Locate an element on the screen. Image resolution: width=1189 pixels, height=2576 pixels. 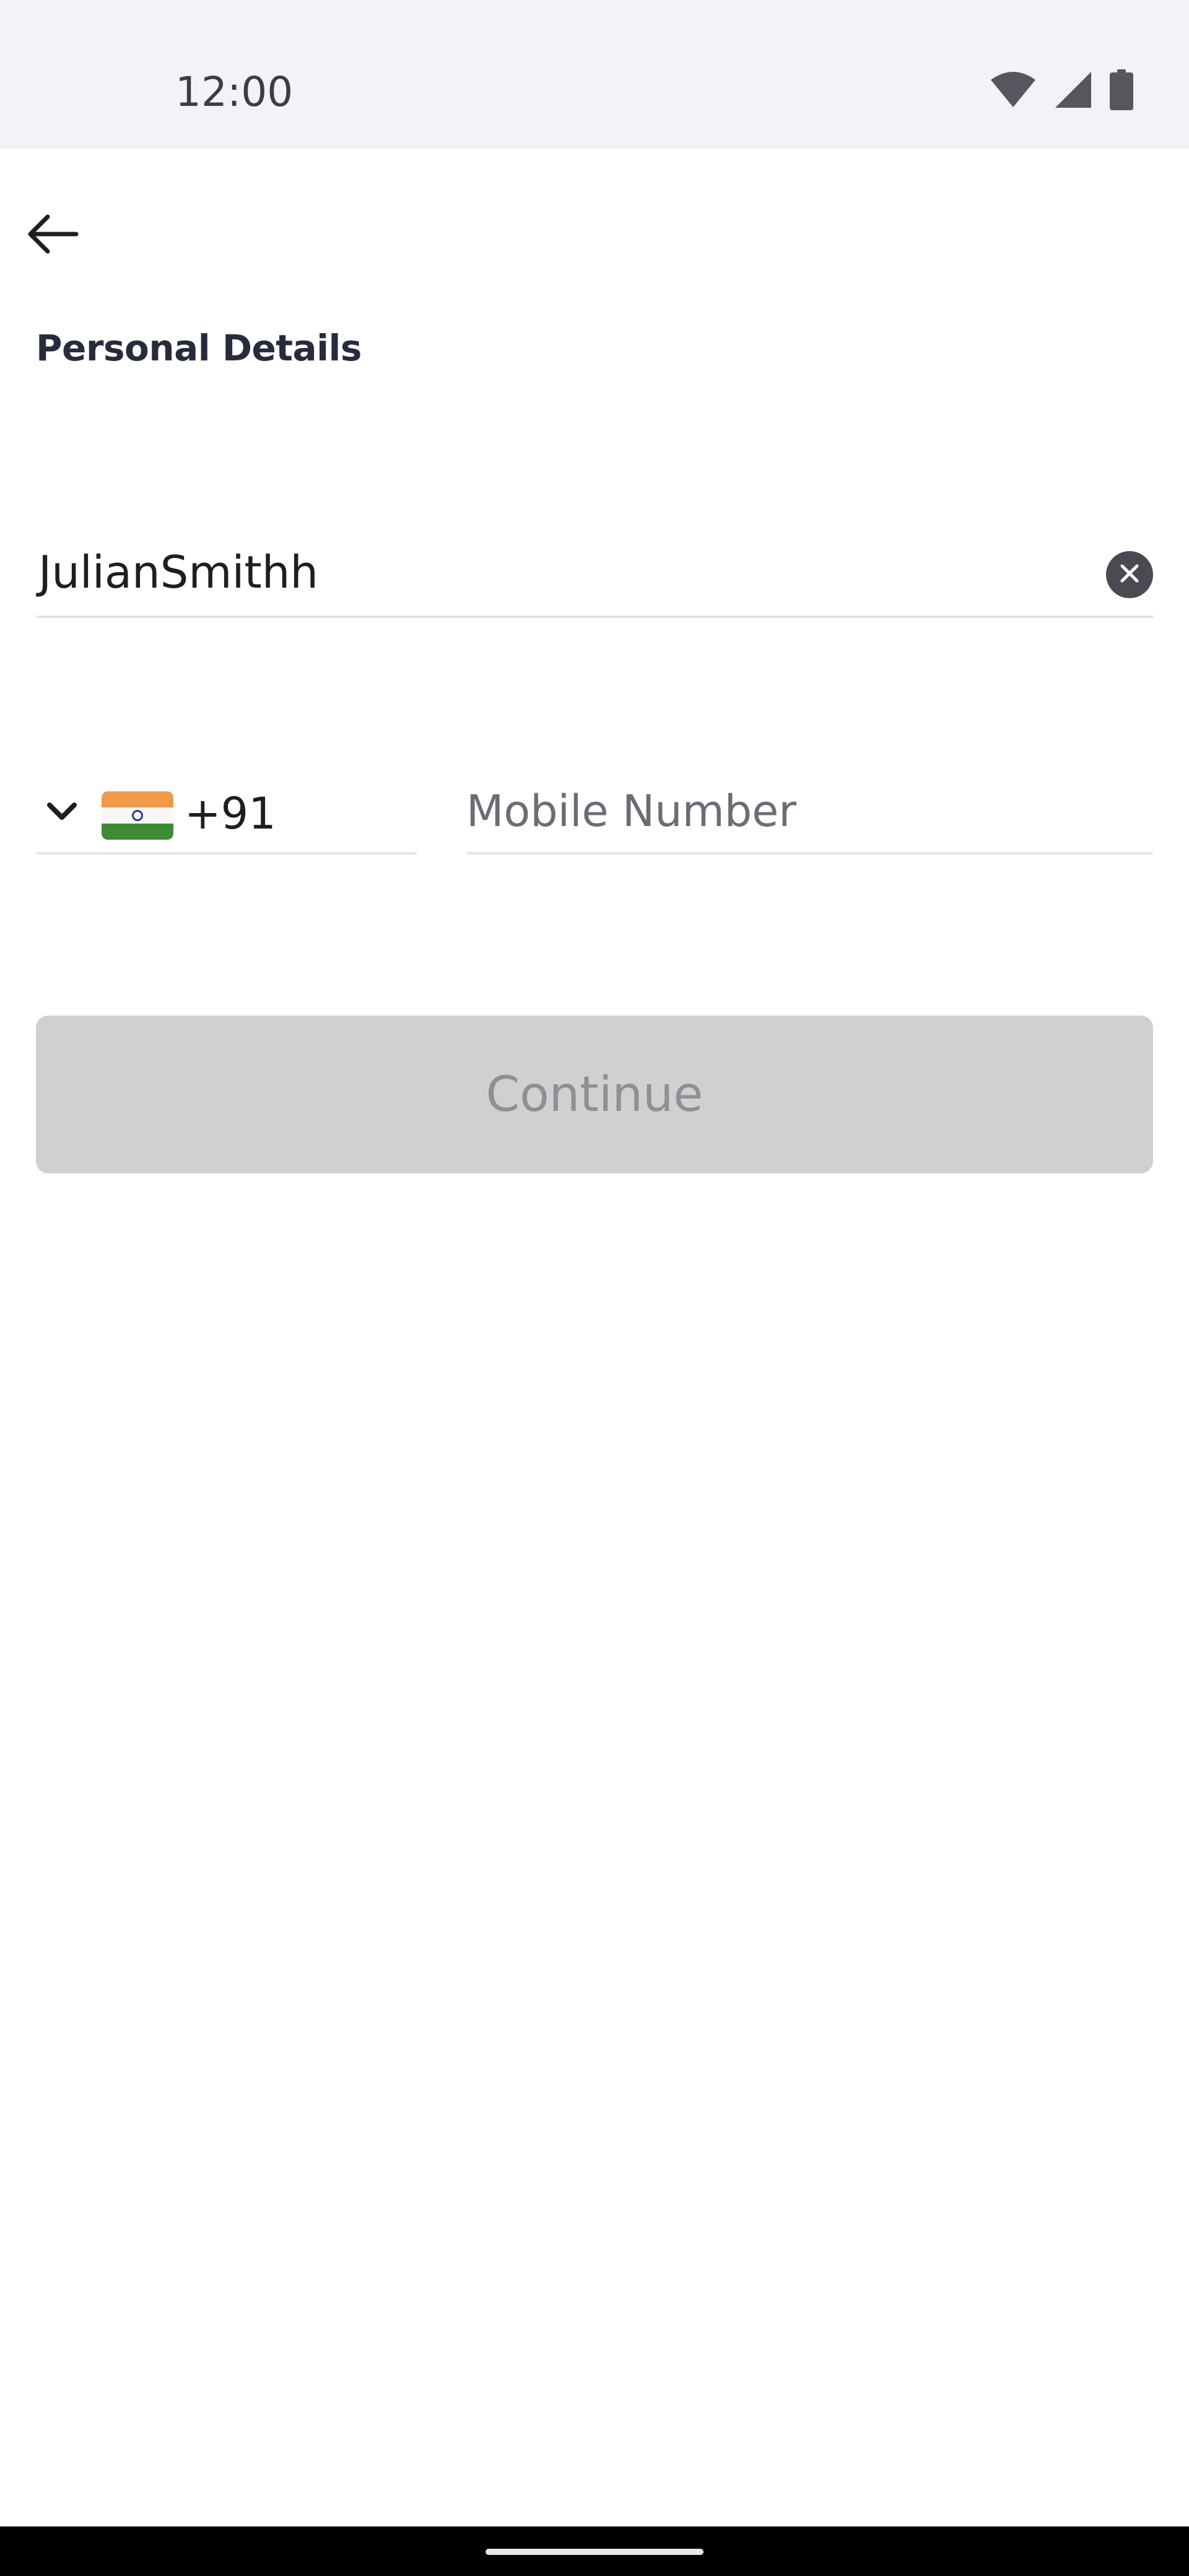
india-flag-icon is located at coordinates (137, 816).